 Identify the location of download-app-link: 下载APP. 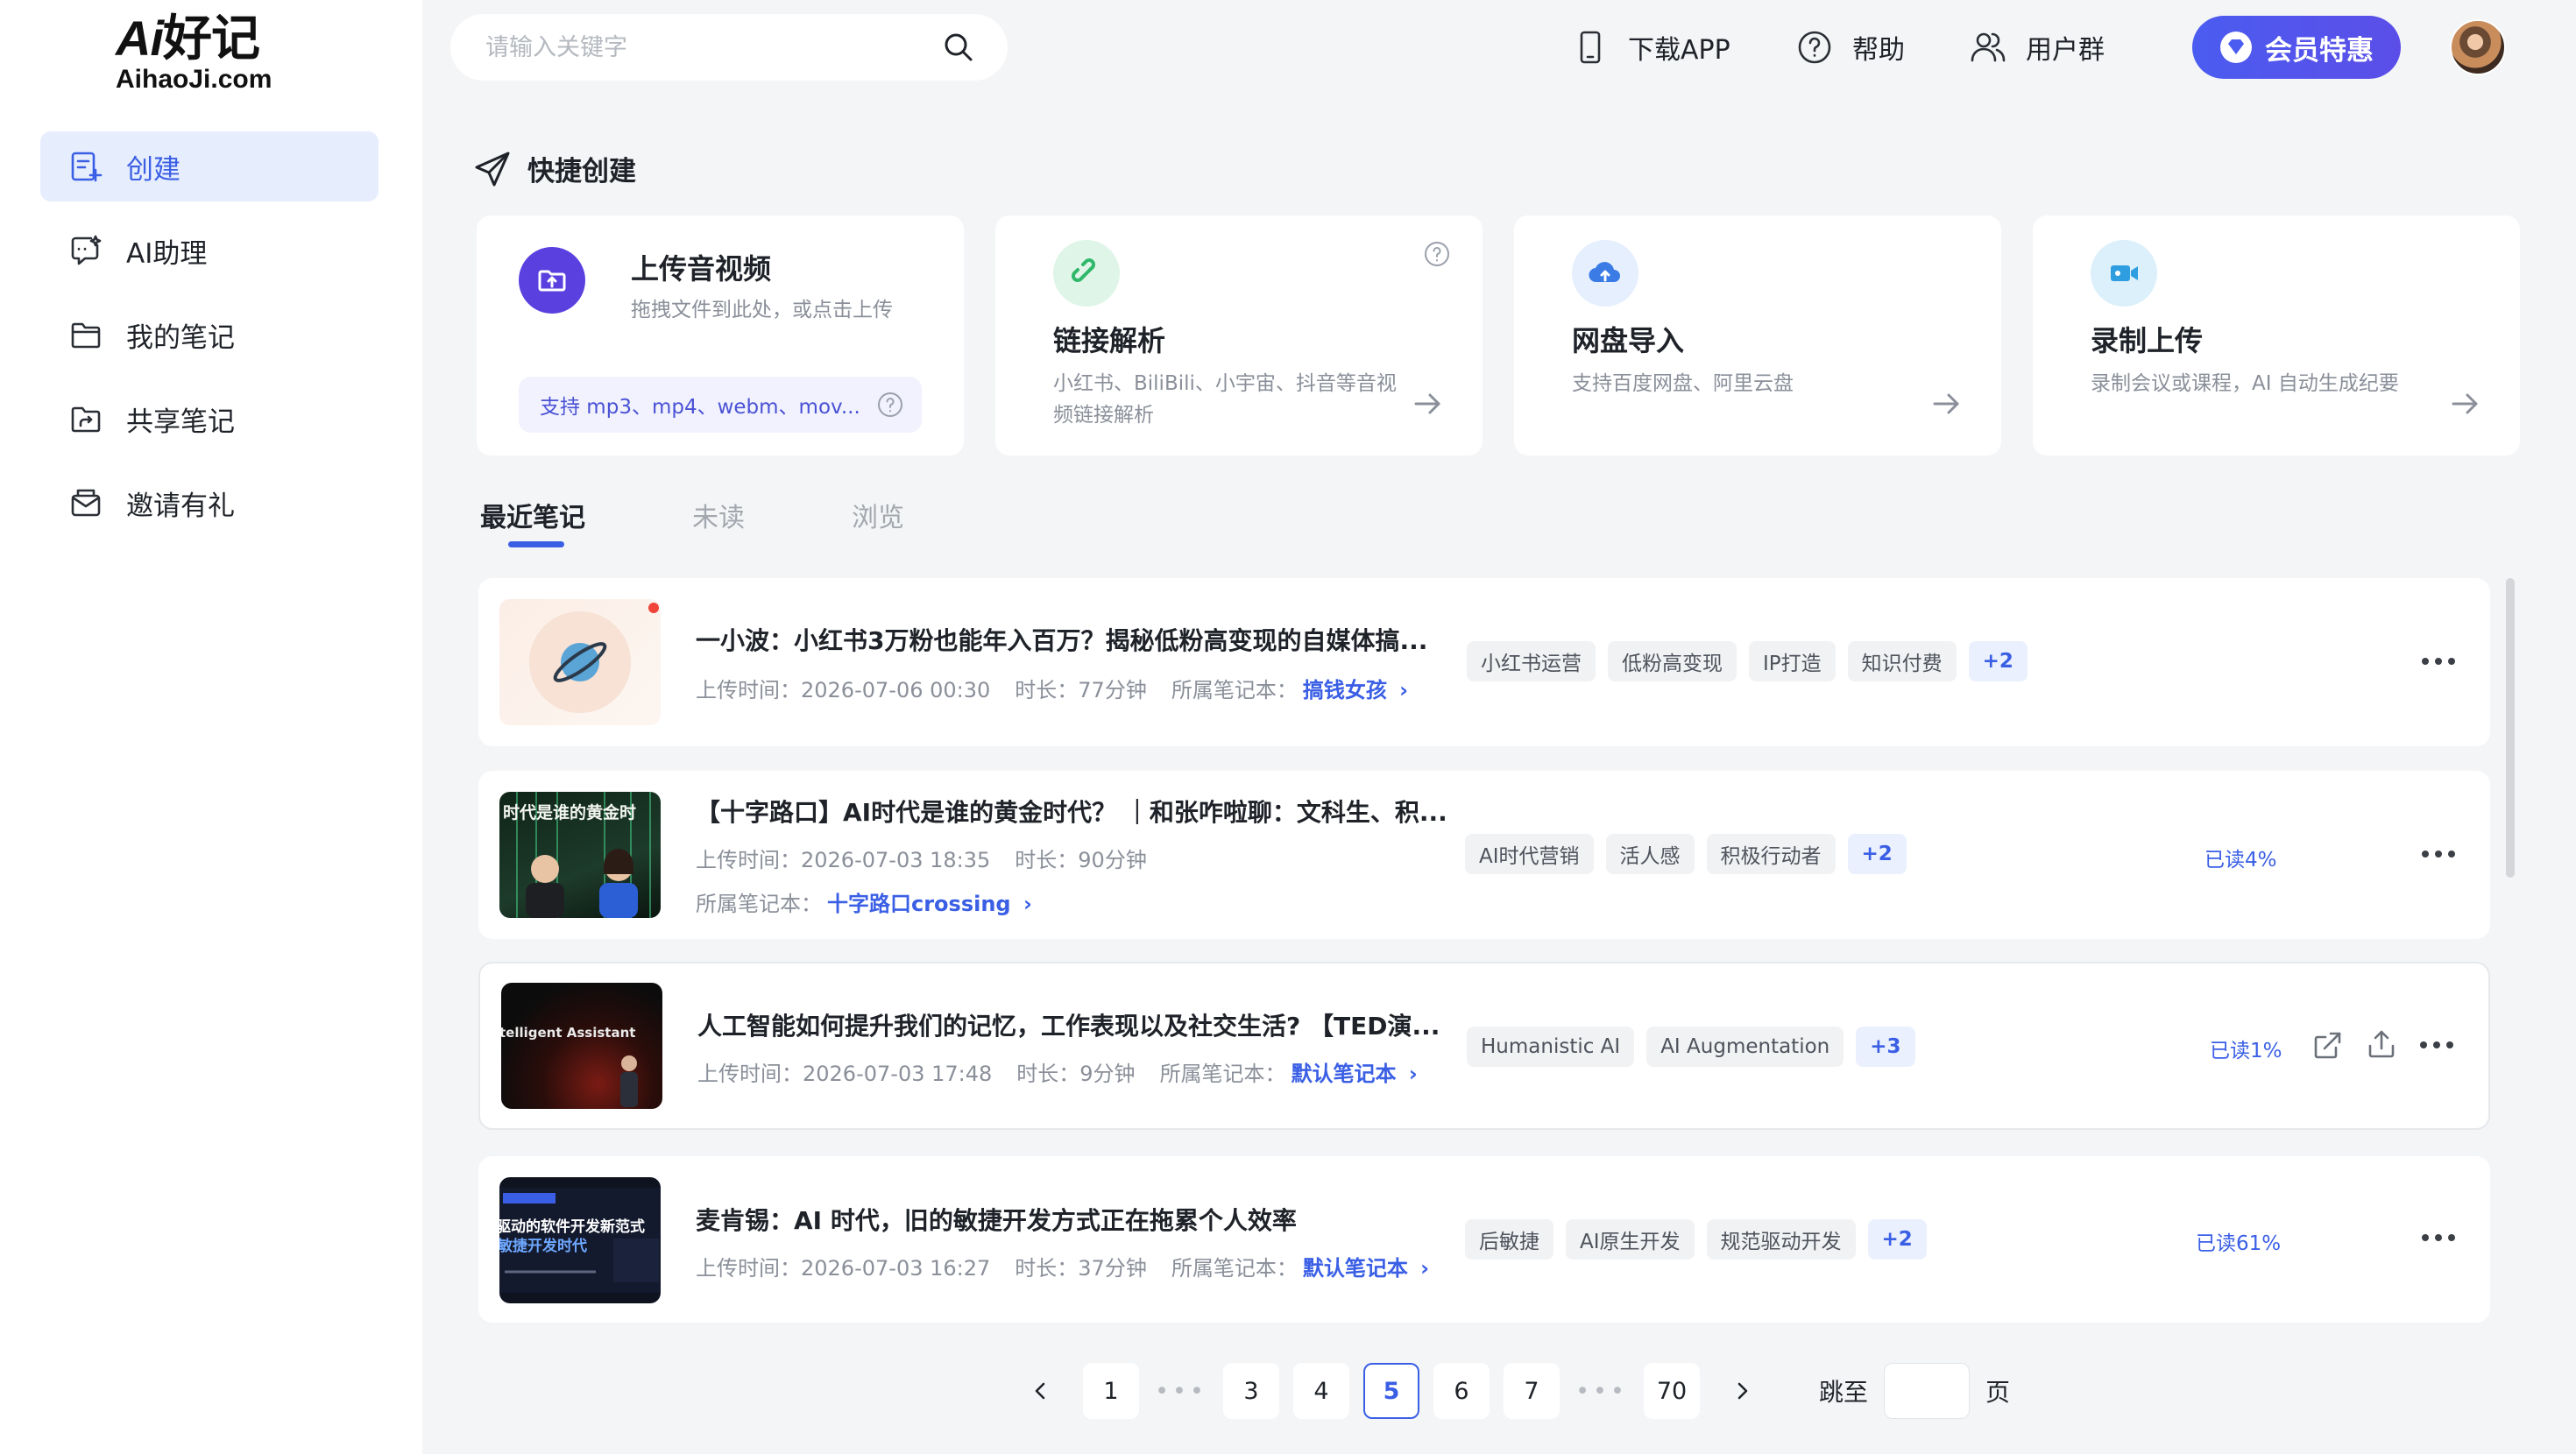
(1650, 47).